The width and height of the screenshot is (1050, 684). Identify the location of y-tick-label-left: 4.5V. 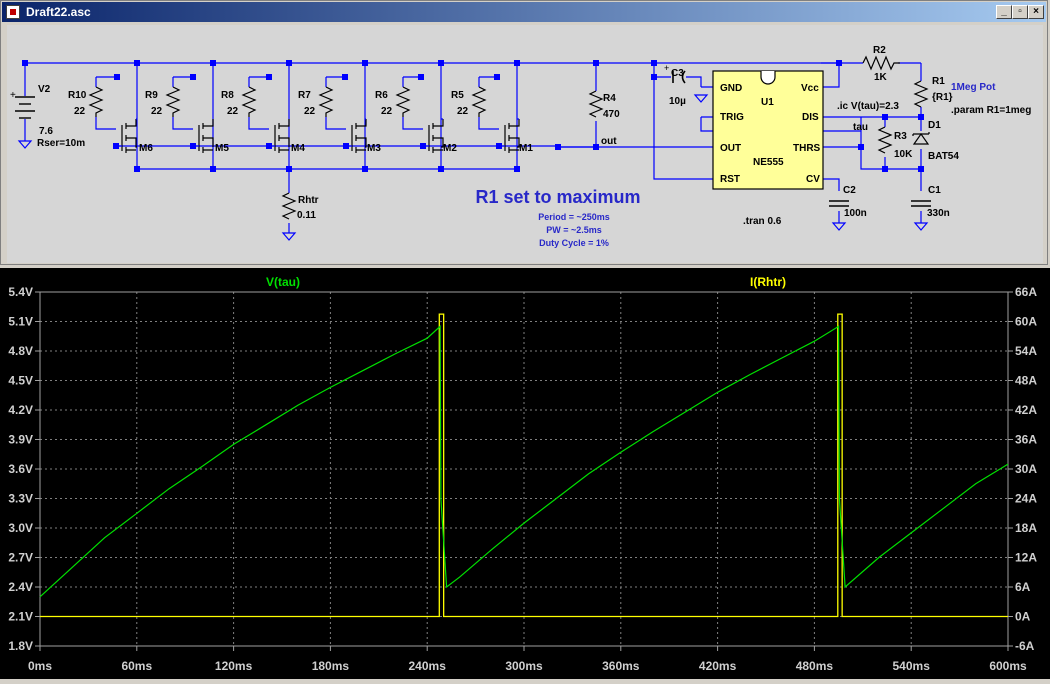
(20, 381).